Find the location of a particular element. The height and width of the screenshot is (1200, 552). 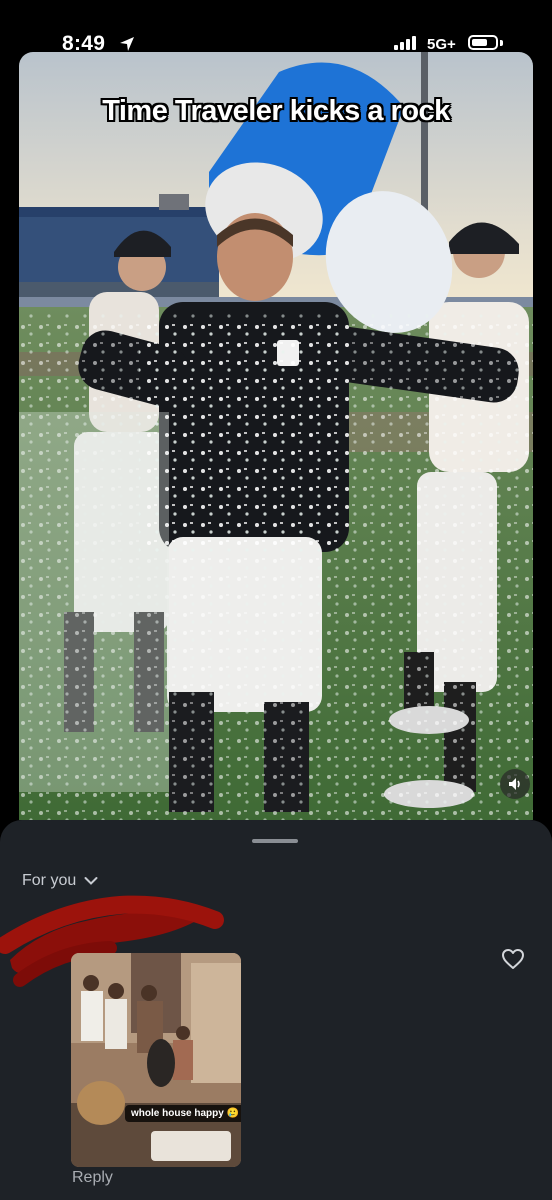

location-arrow-icon is located at coordinates (127, 44).